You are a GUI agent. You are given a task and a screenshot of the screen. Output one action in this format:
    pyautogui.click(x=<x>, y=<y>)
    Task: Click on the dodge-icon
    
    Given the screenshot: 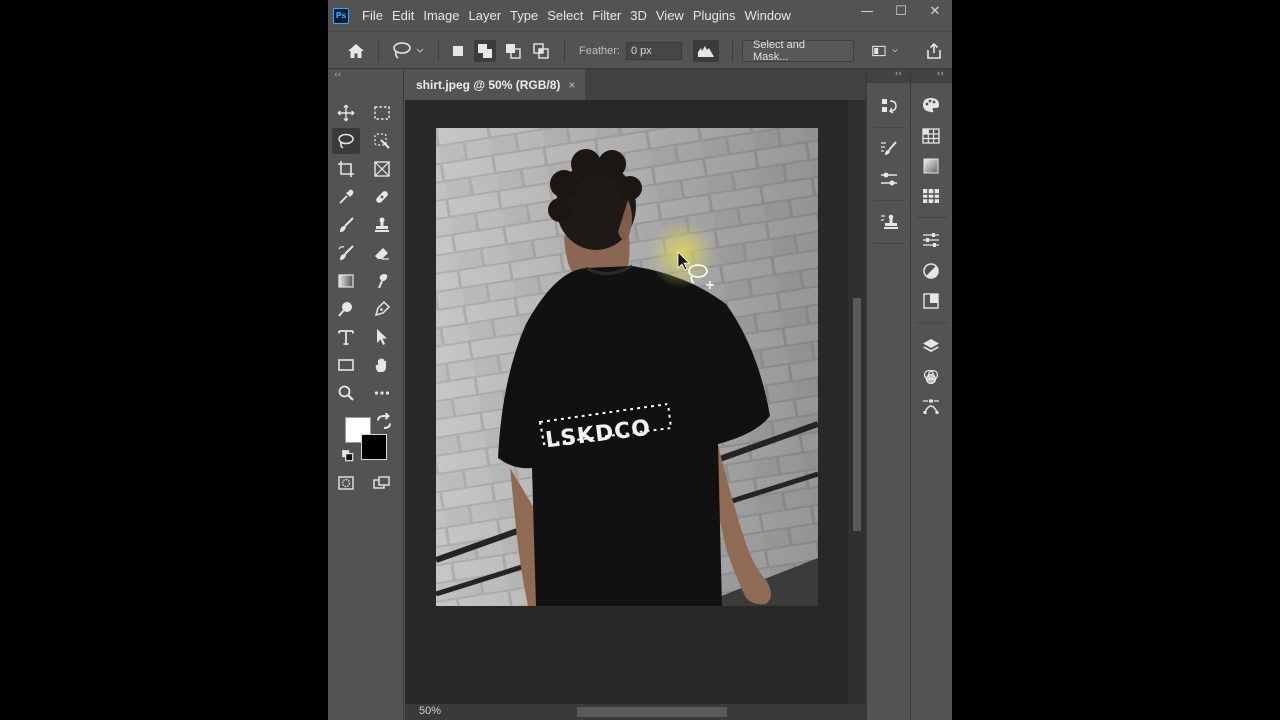 What is the action you would take?
    pyautogui.click(x=345, y=309)
    